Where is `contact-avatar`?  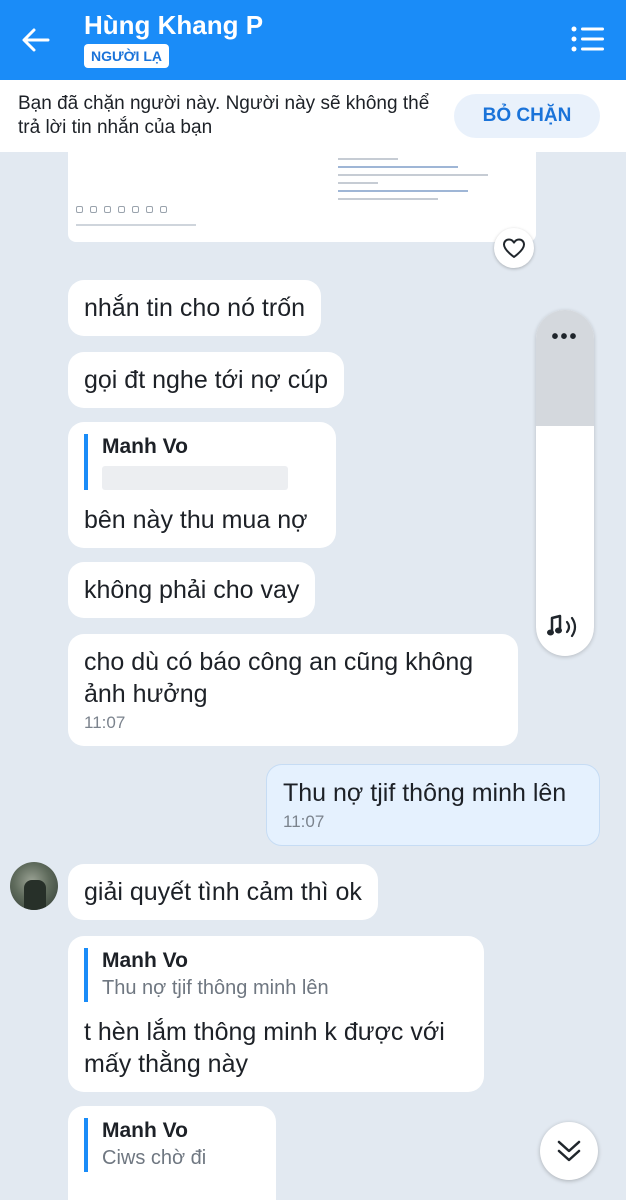
contact-avatar is located at coordinates (34, 886).